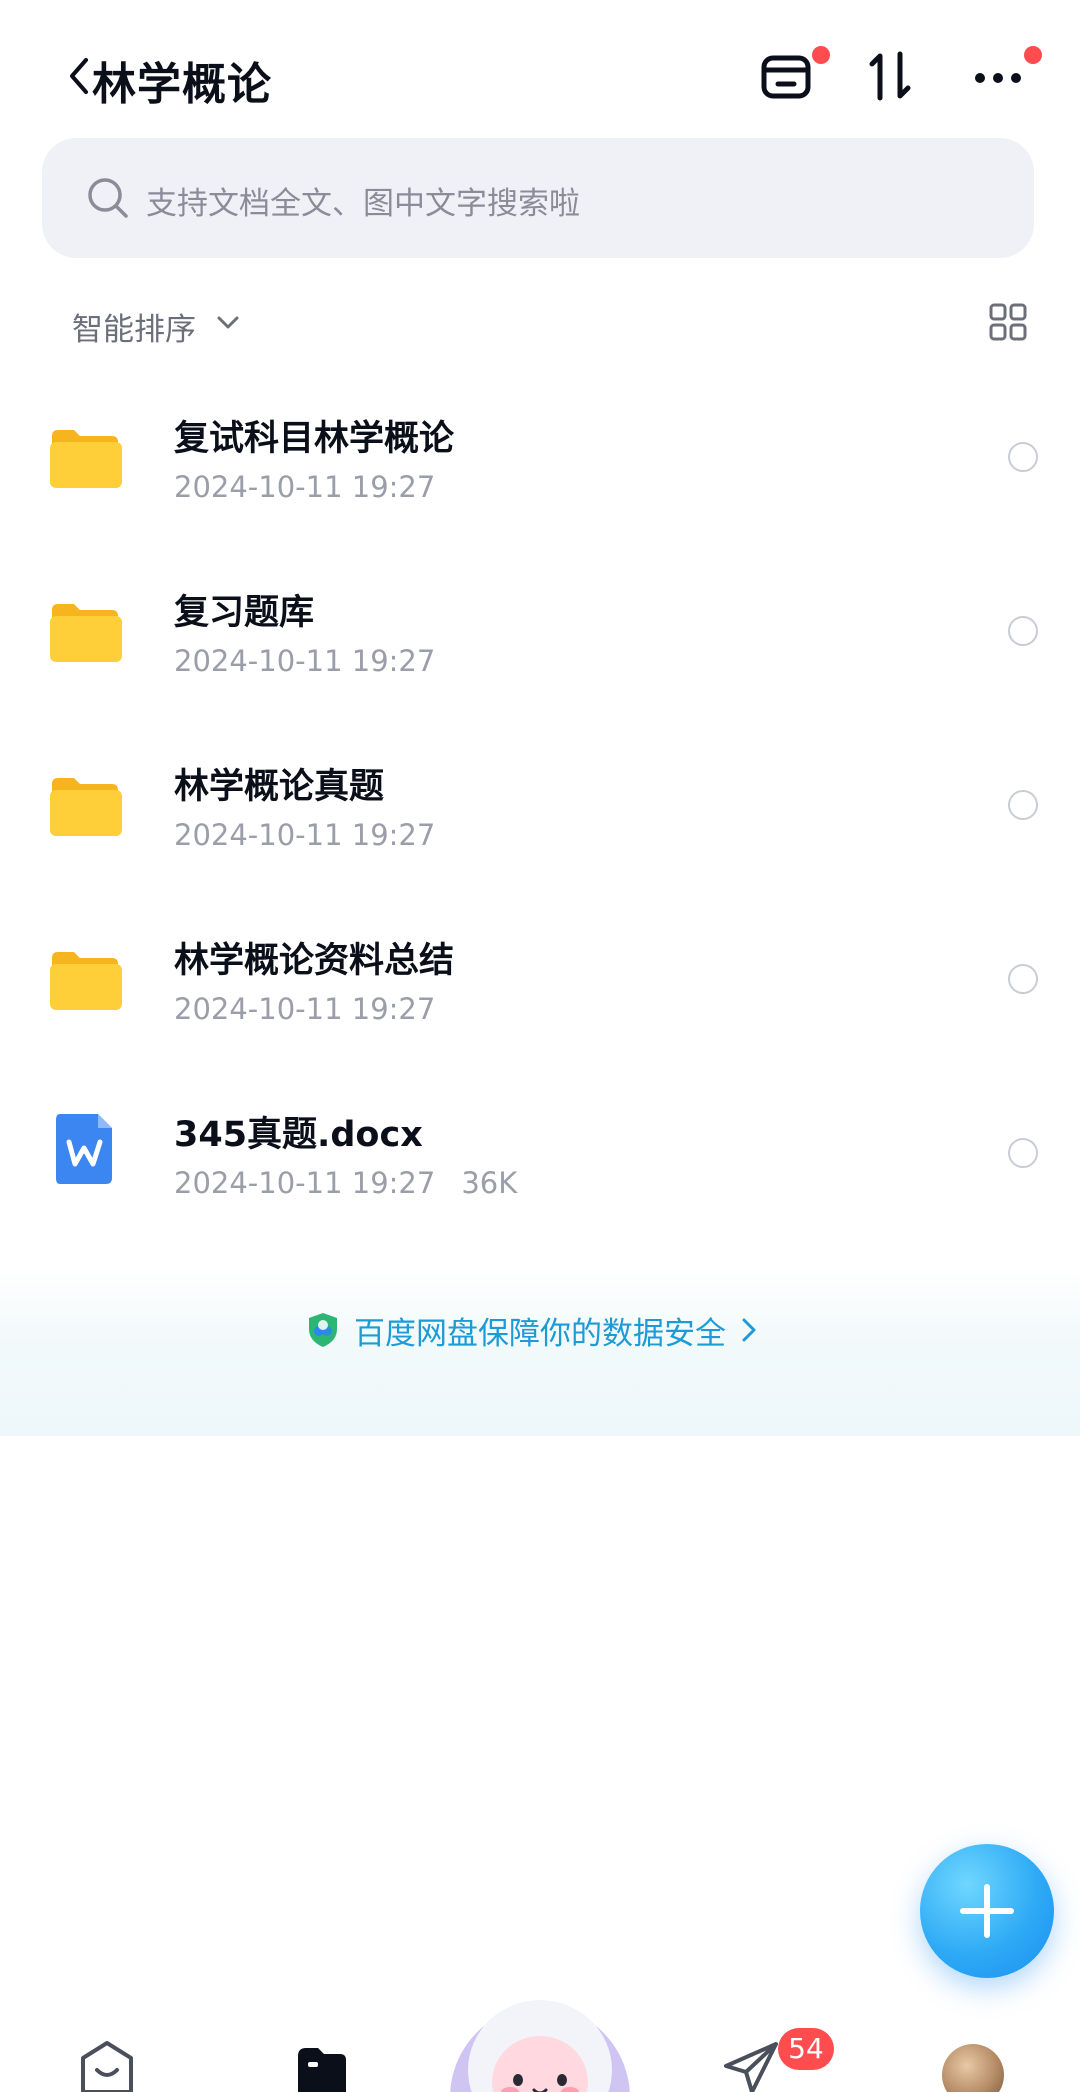 The height and width of the screenshot is (2092, 1080). I want to click on security-banner: 百度网盘保障你的数据安全, so click(540, 1353).